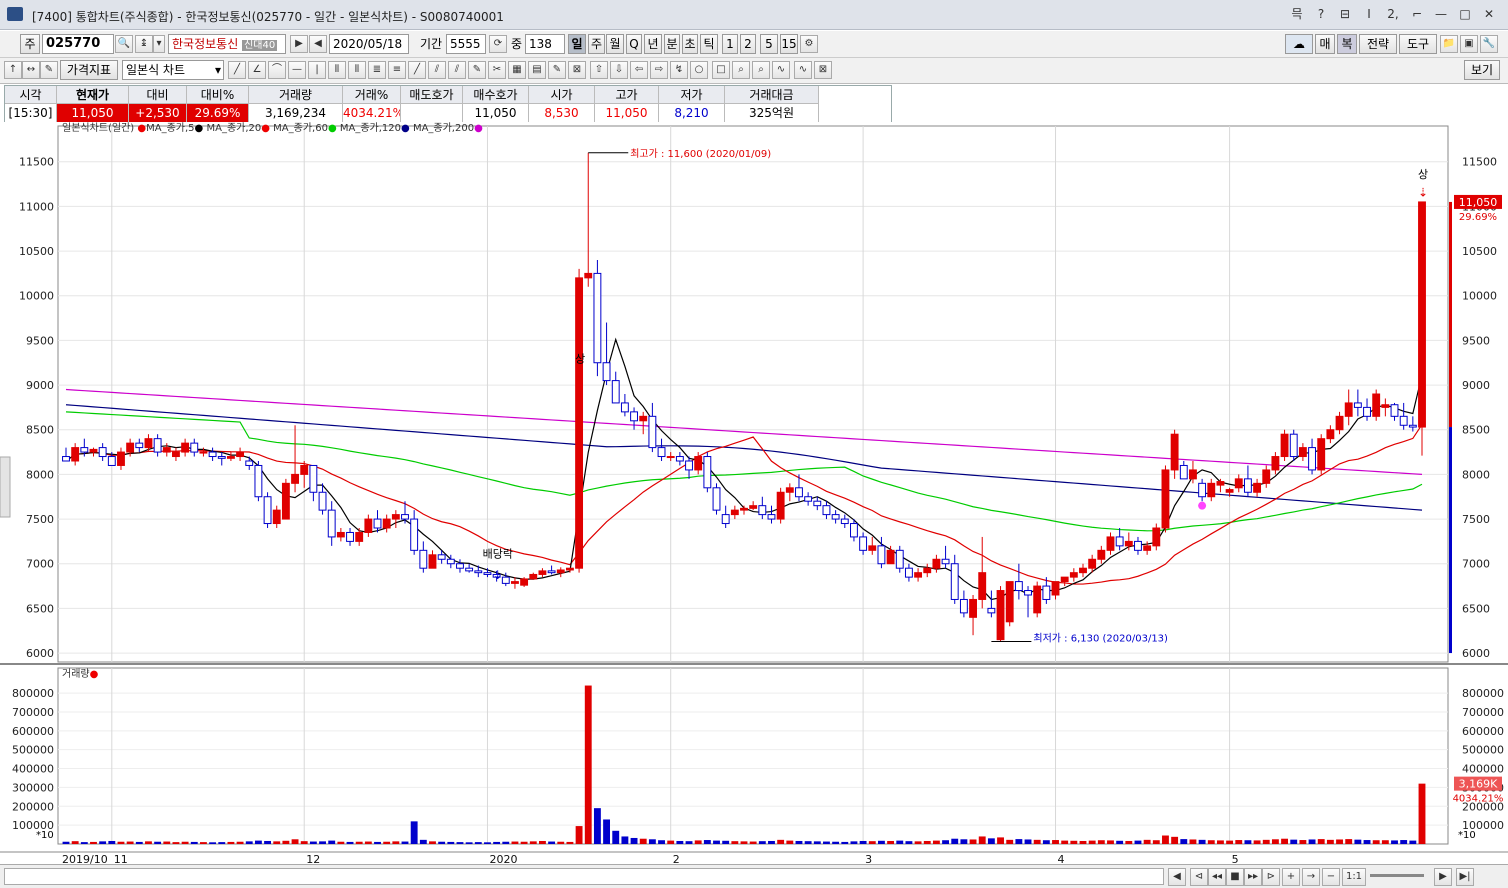 This screenshot has height=888, width=1508. What do you see at coordinates (634, 44) in the screenshot?
I see `interval-tab-3: Q` at bounding box center [634, 44].